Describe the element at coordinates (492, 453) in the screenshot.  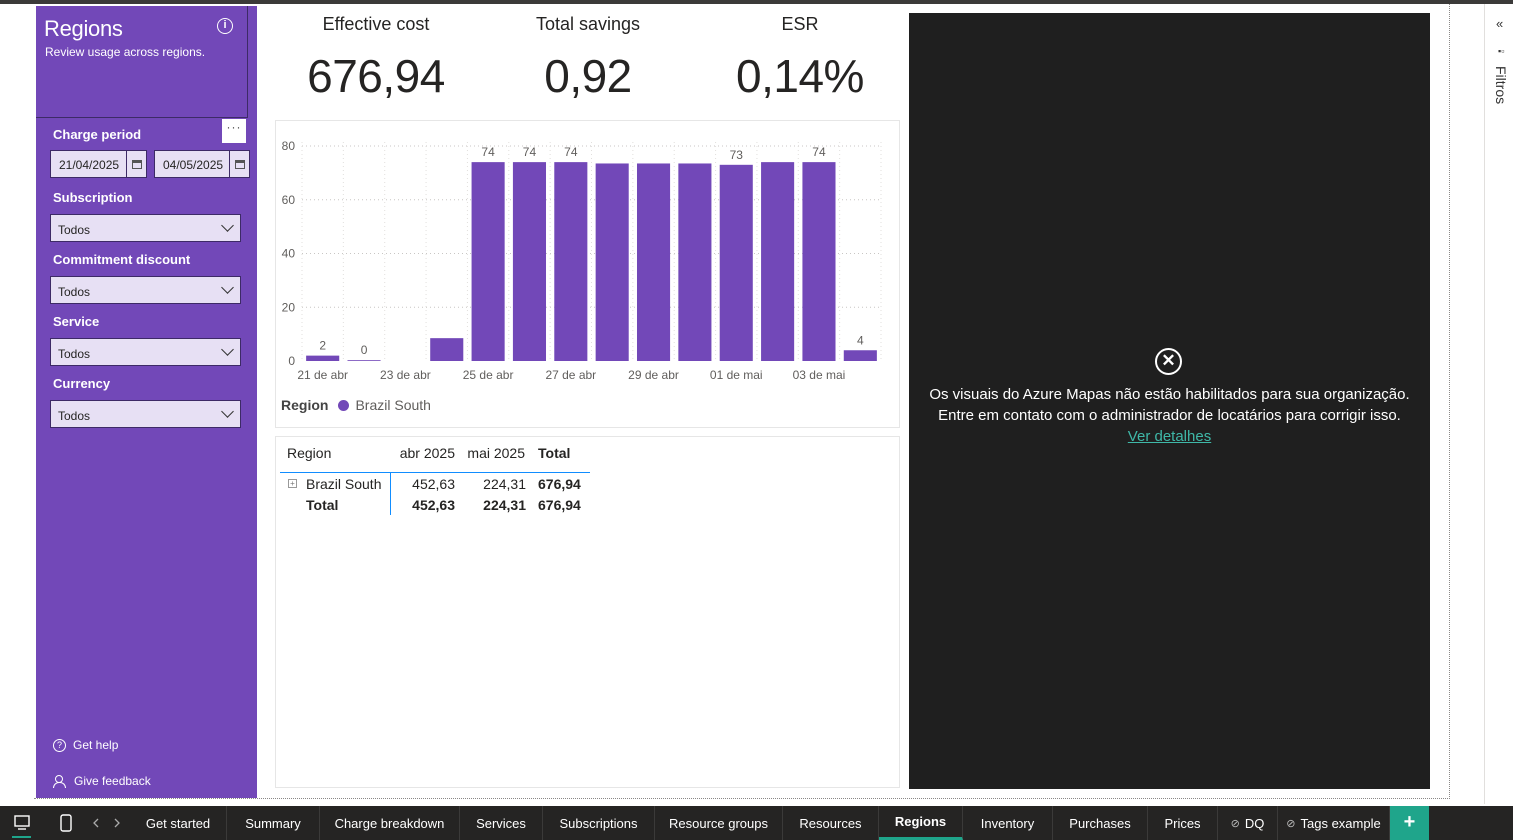
I see `matrix-header-col: mai 2025` at that location.